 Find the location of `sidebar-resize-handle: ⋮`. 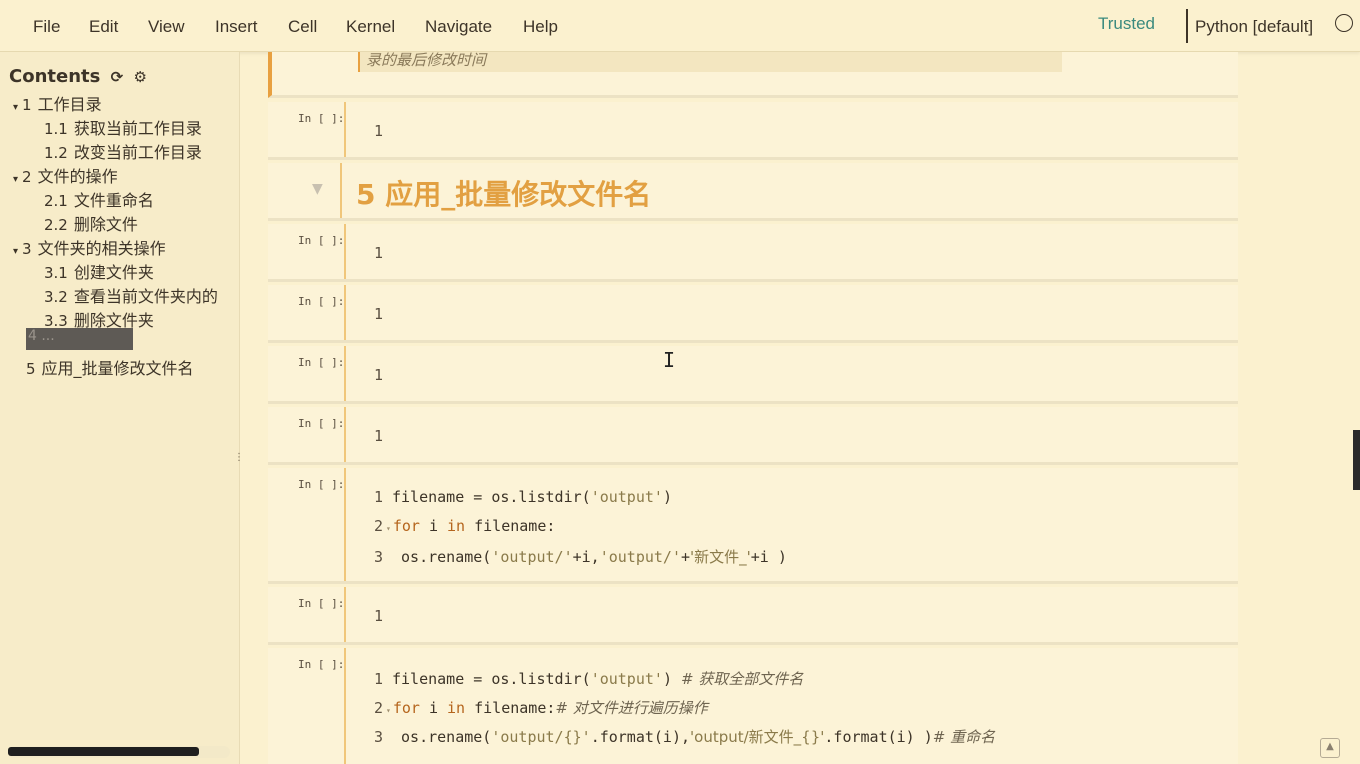

sidebar-resize-handle: ⋮ is located at coordinates (239, 460).